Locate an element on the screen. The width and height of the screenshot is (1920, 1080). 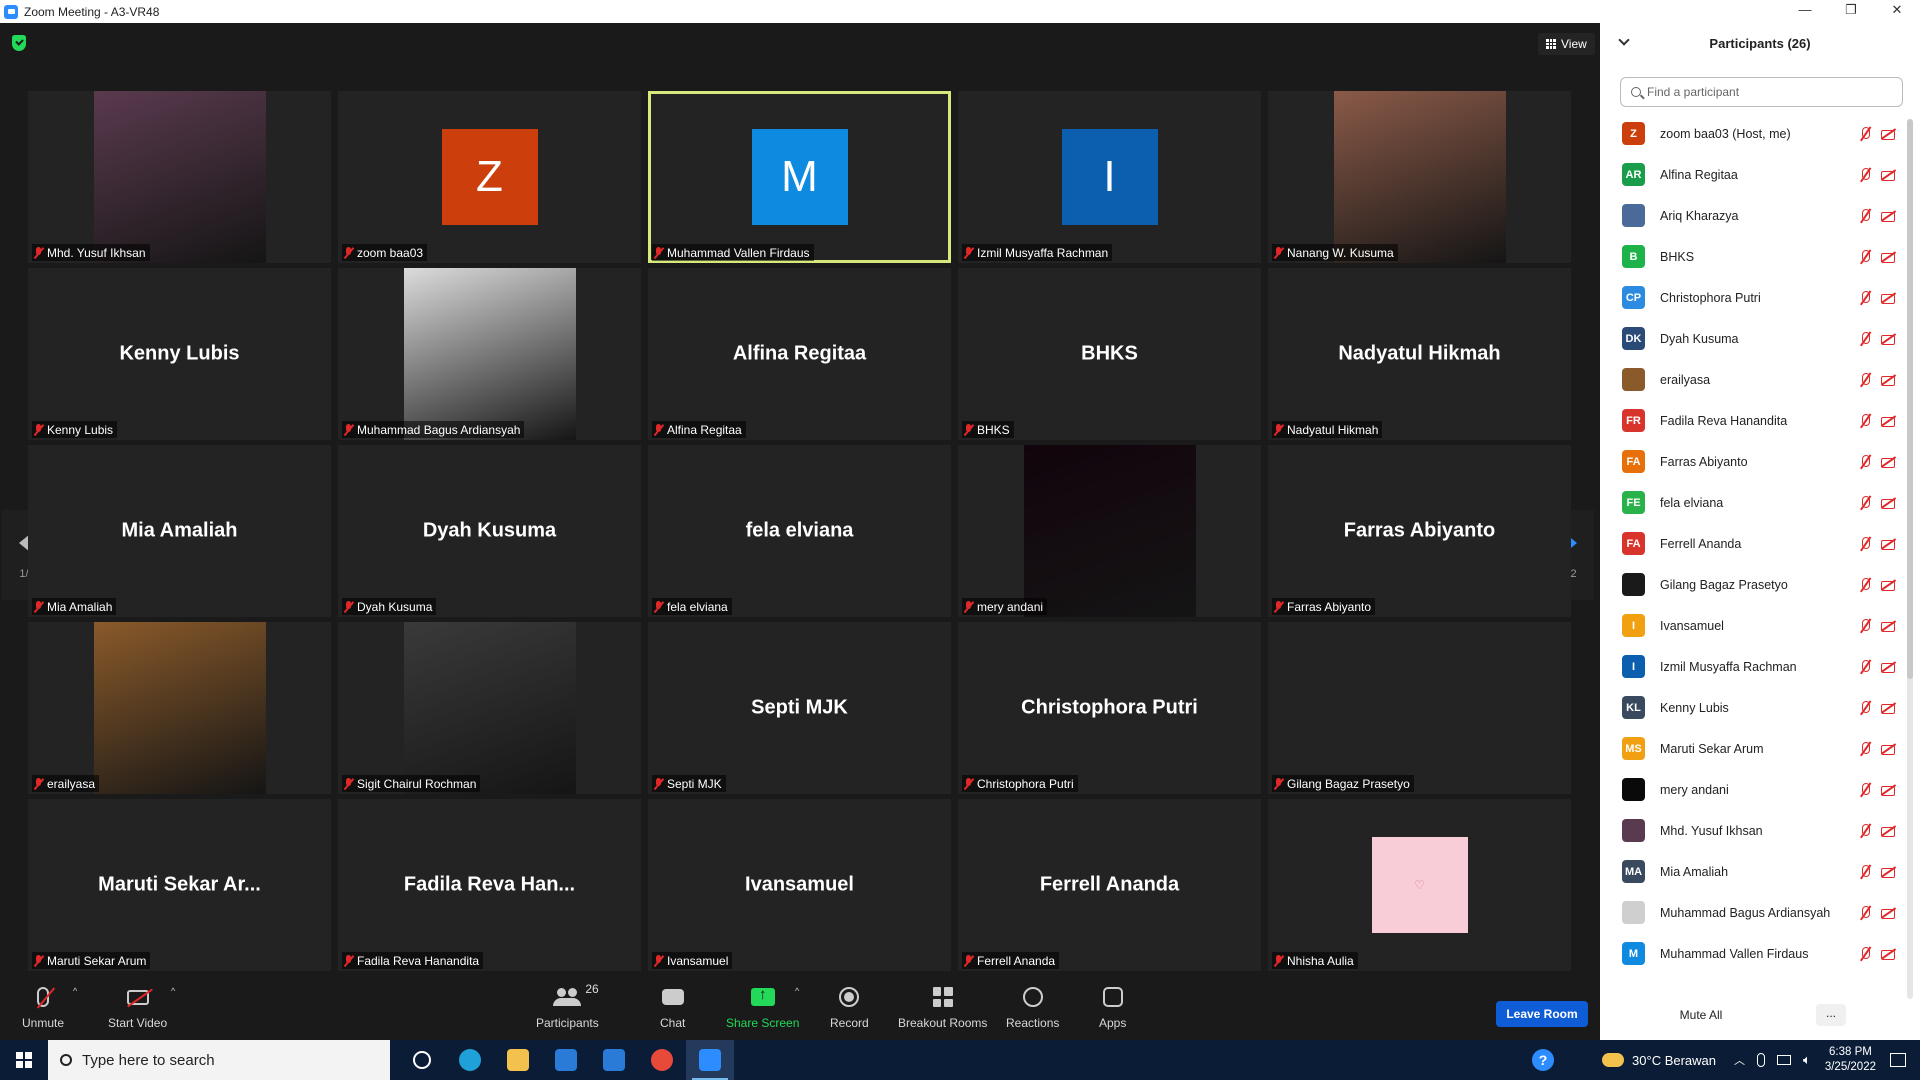
mute-all-button: Mute All is located at coordinates (1701, 1015).